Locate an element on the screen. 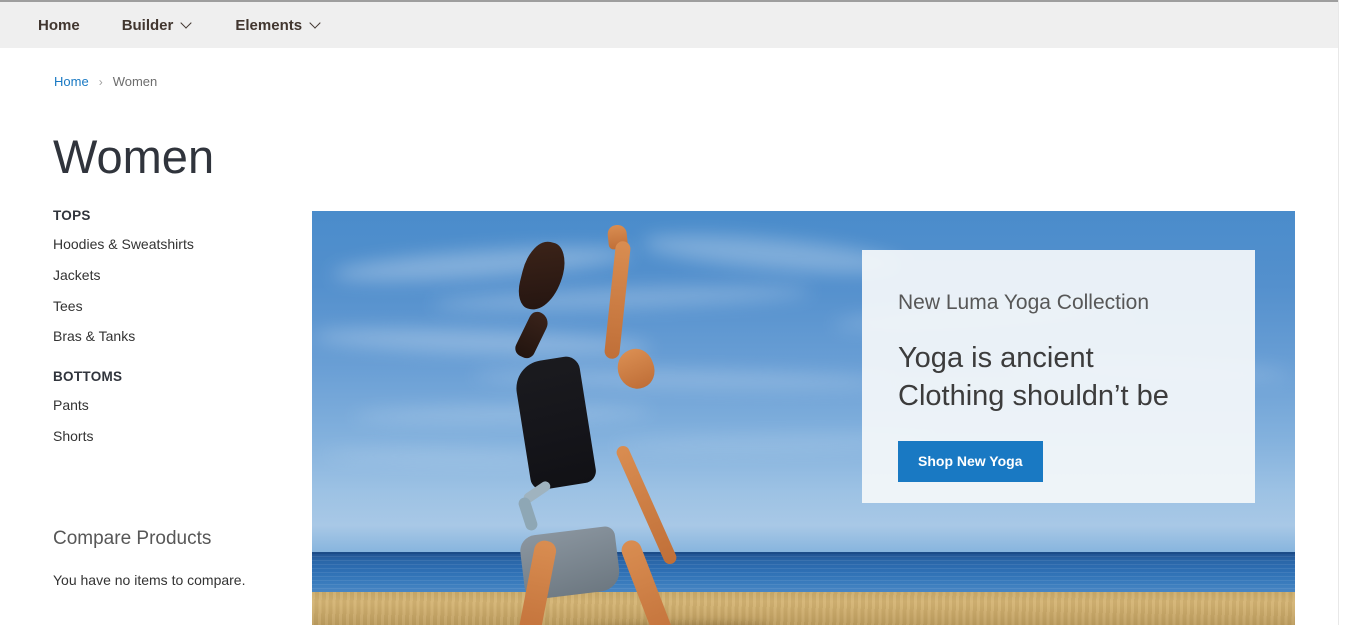  promo-headline: Yoga is ancient Clothing shouldn’t be is located at coordinates (1058, 377).